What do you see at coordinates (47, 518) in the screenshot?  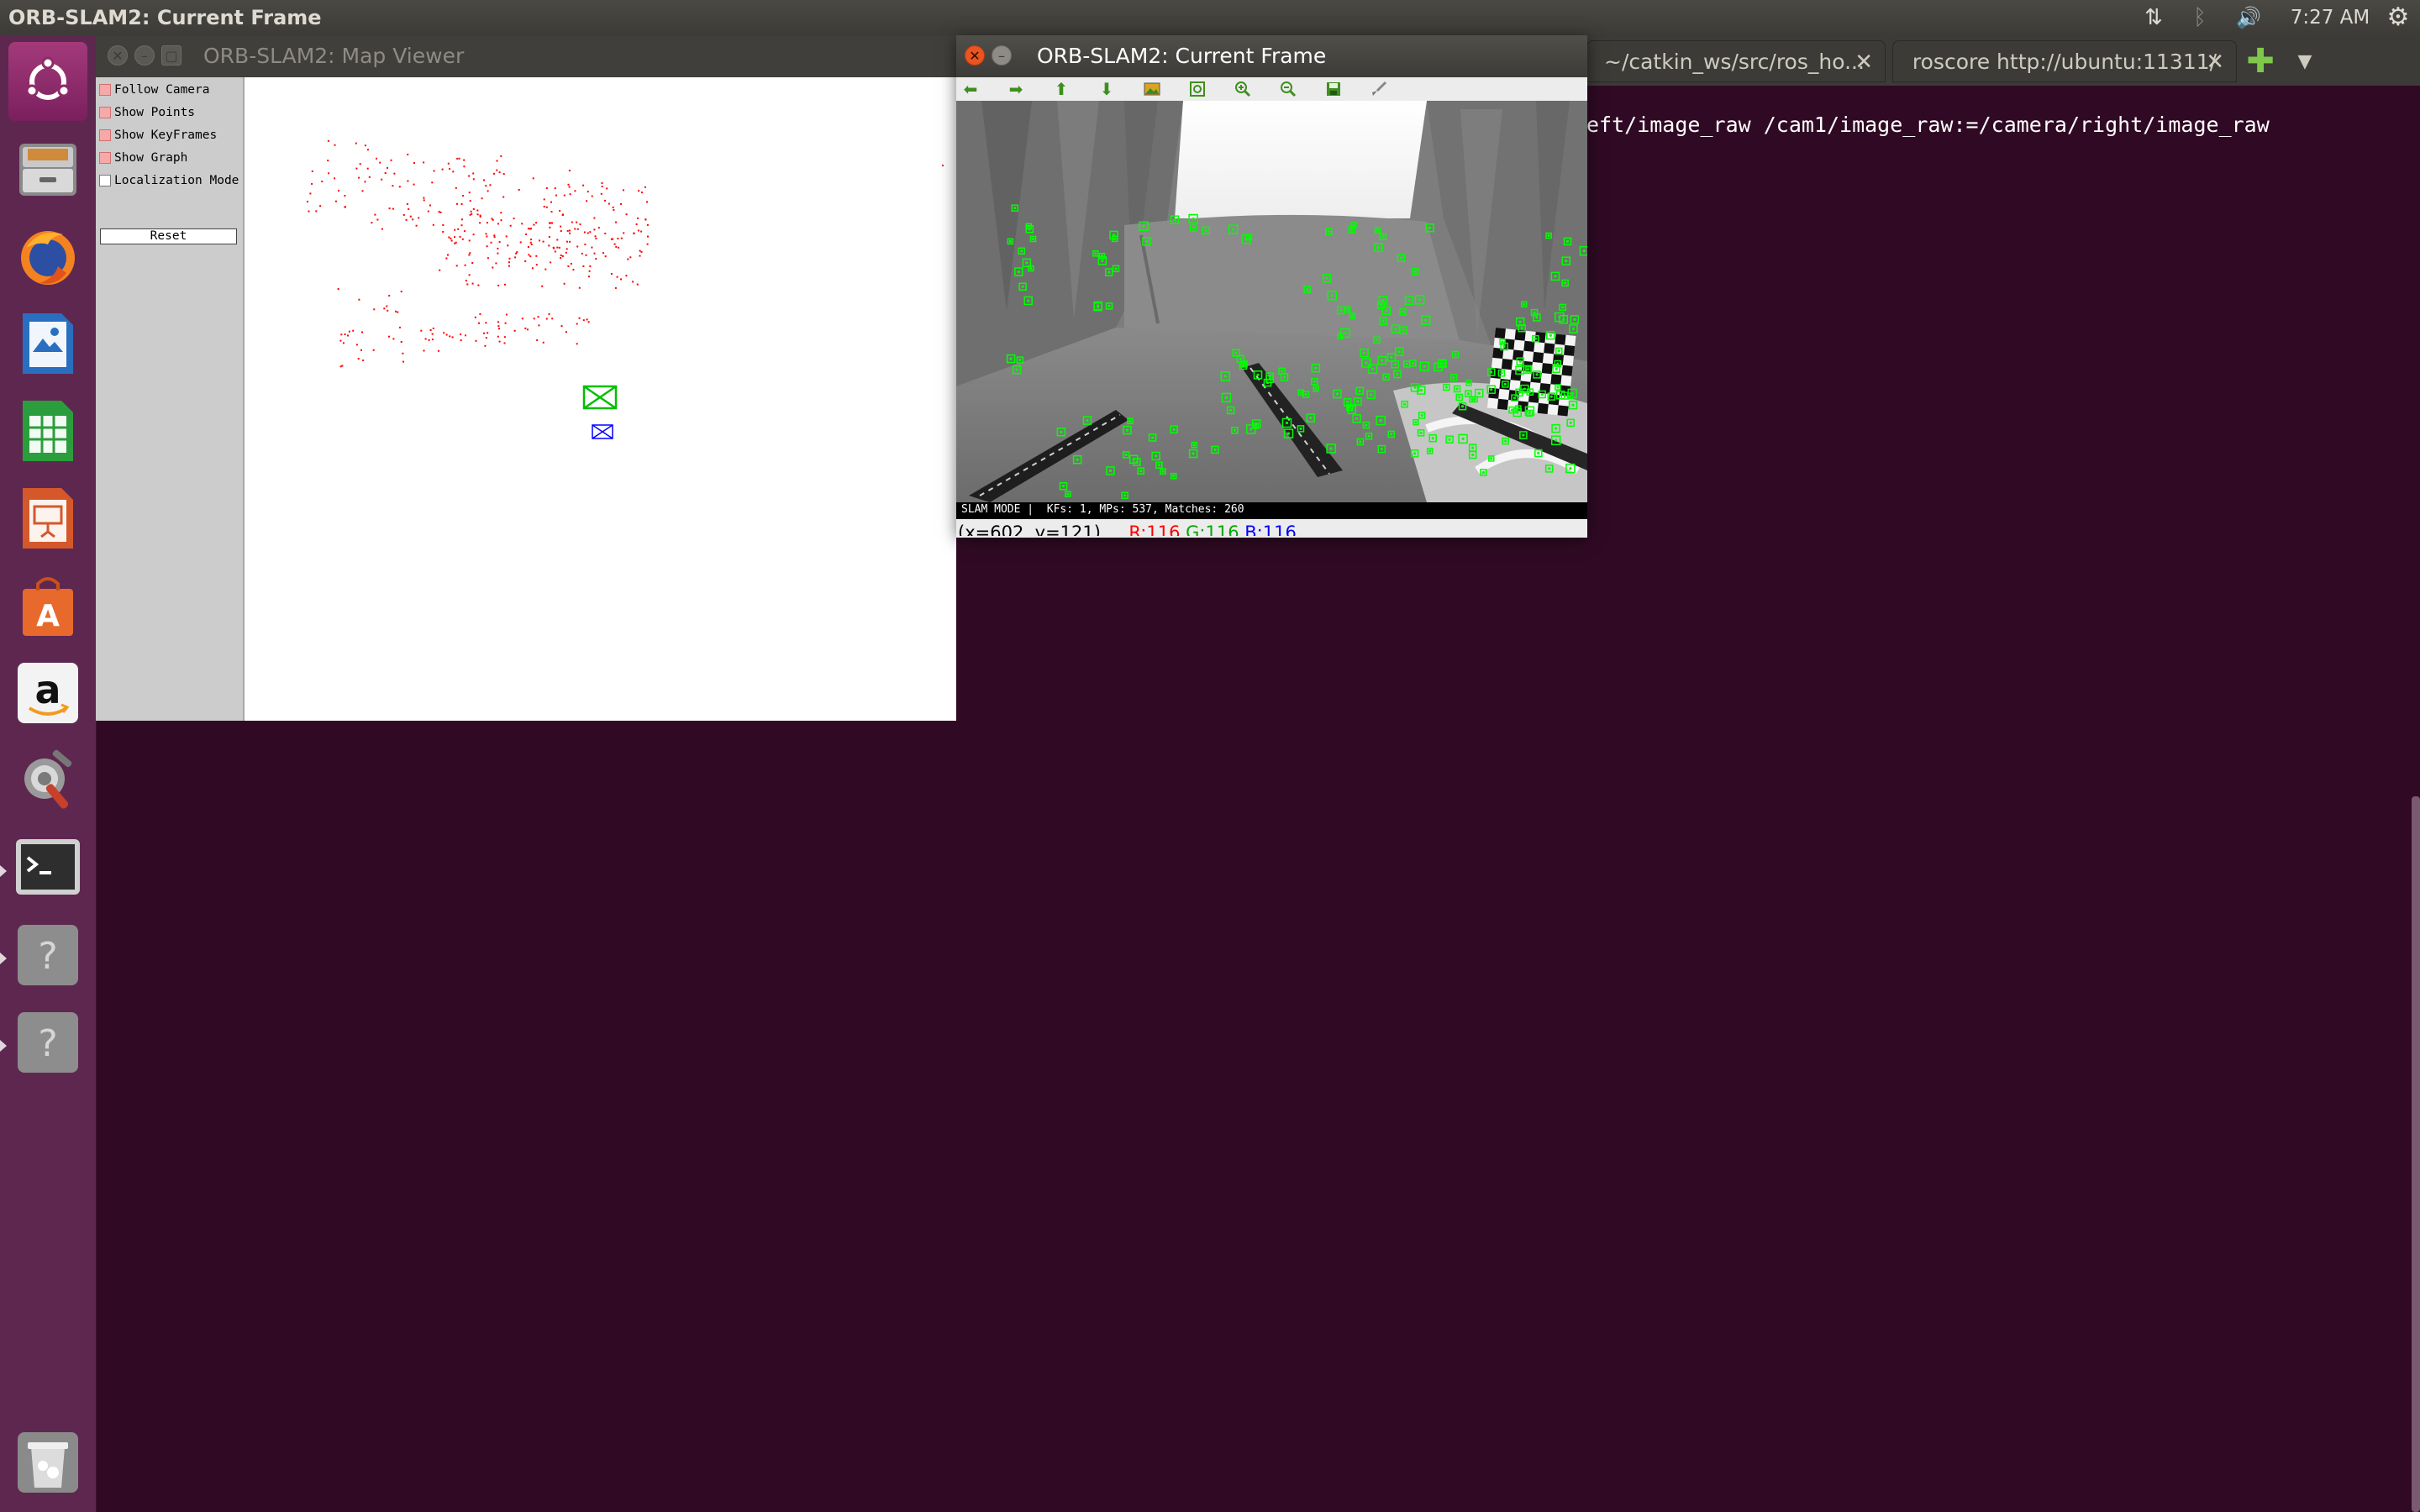 I see `impress-button` at bounding box center [47, 518].